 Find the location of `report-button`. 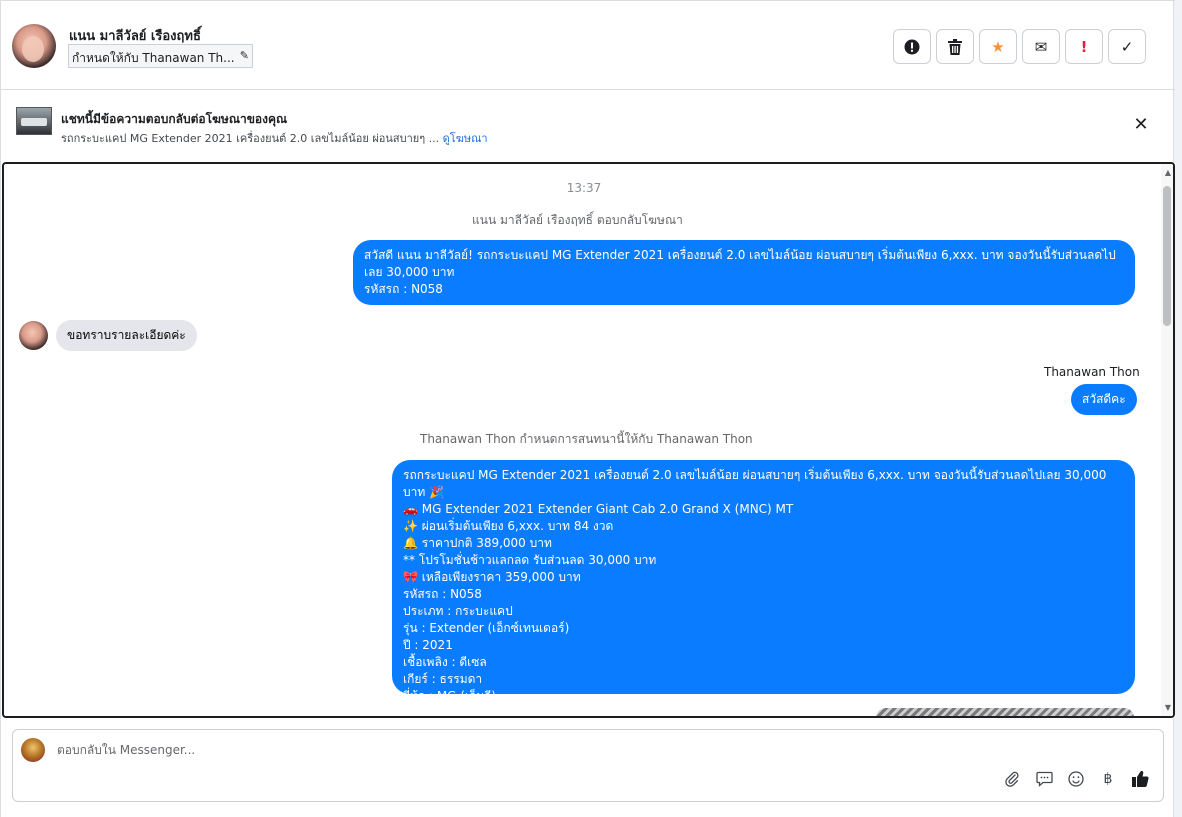

report-button is located at coordinates (912, 46).